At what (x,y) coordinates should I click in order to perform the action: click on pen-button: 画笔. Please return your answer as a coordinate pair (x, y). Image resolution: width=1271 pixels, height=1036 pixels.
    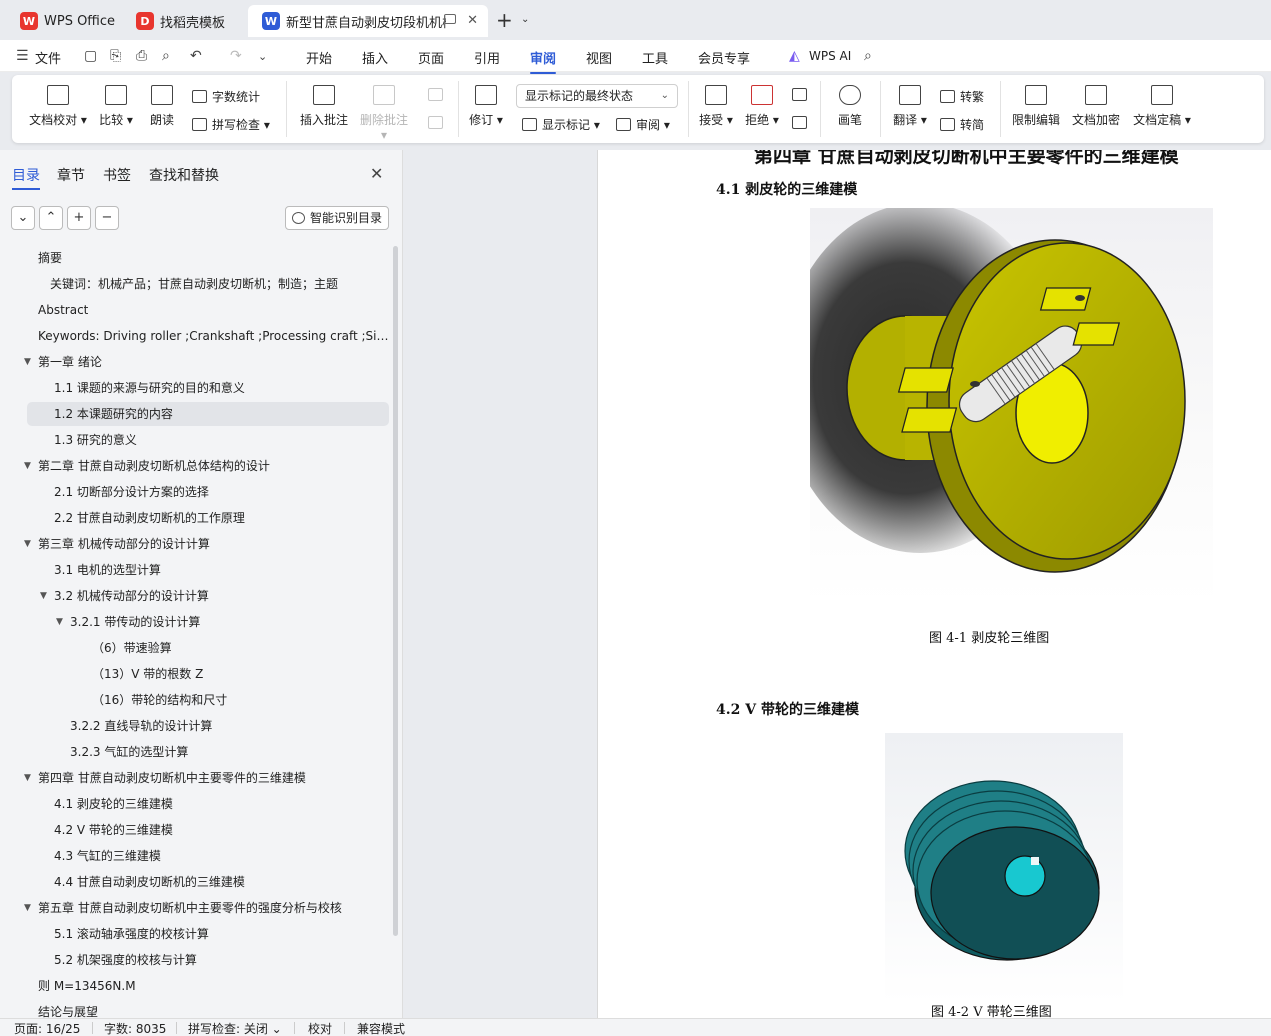
    Looking at the image, I should click on (850, 106).